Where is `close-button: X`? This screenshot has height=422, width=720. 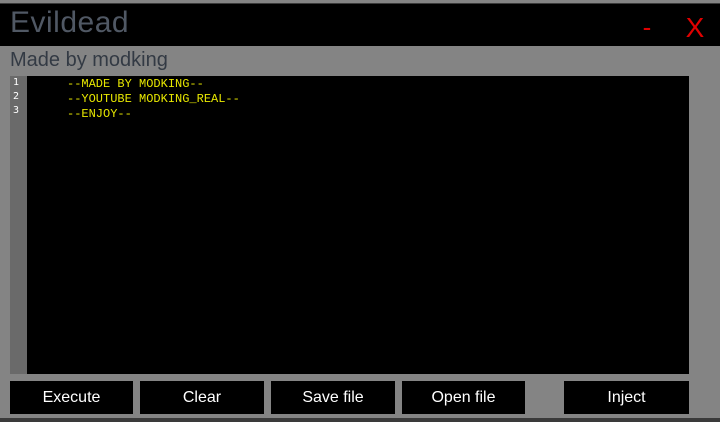 close-button: X is located at coordinates (695, 28).